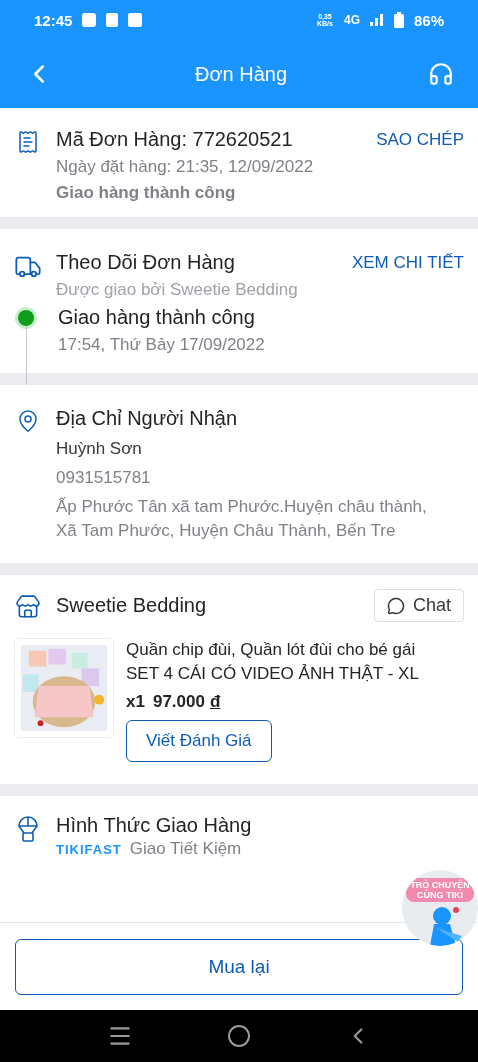 The height and width of the screenshot is (1062, 478). I want to click on price: 97.000, so click(178, 702).